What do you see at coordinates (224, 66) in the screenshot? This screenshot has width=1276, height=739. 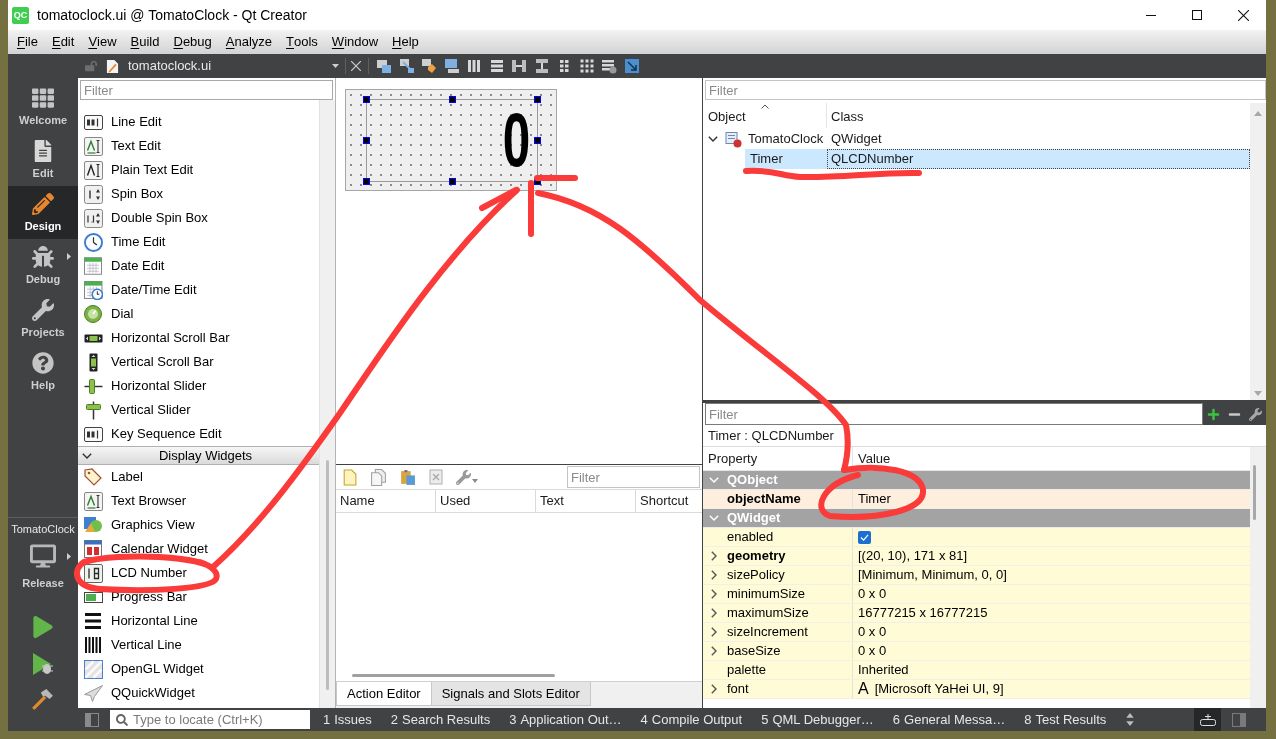 I see `file-selector: tomatoclock.ui` at bounding box center [224, 66].